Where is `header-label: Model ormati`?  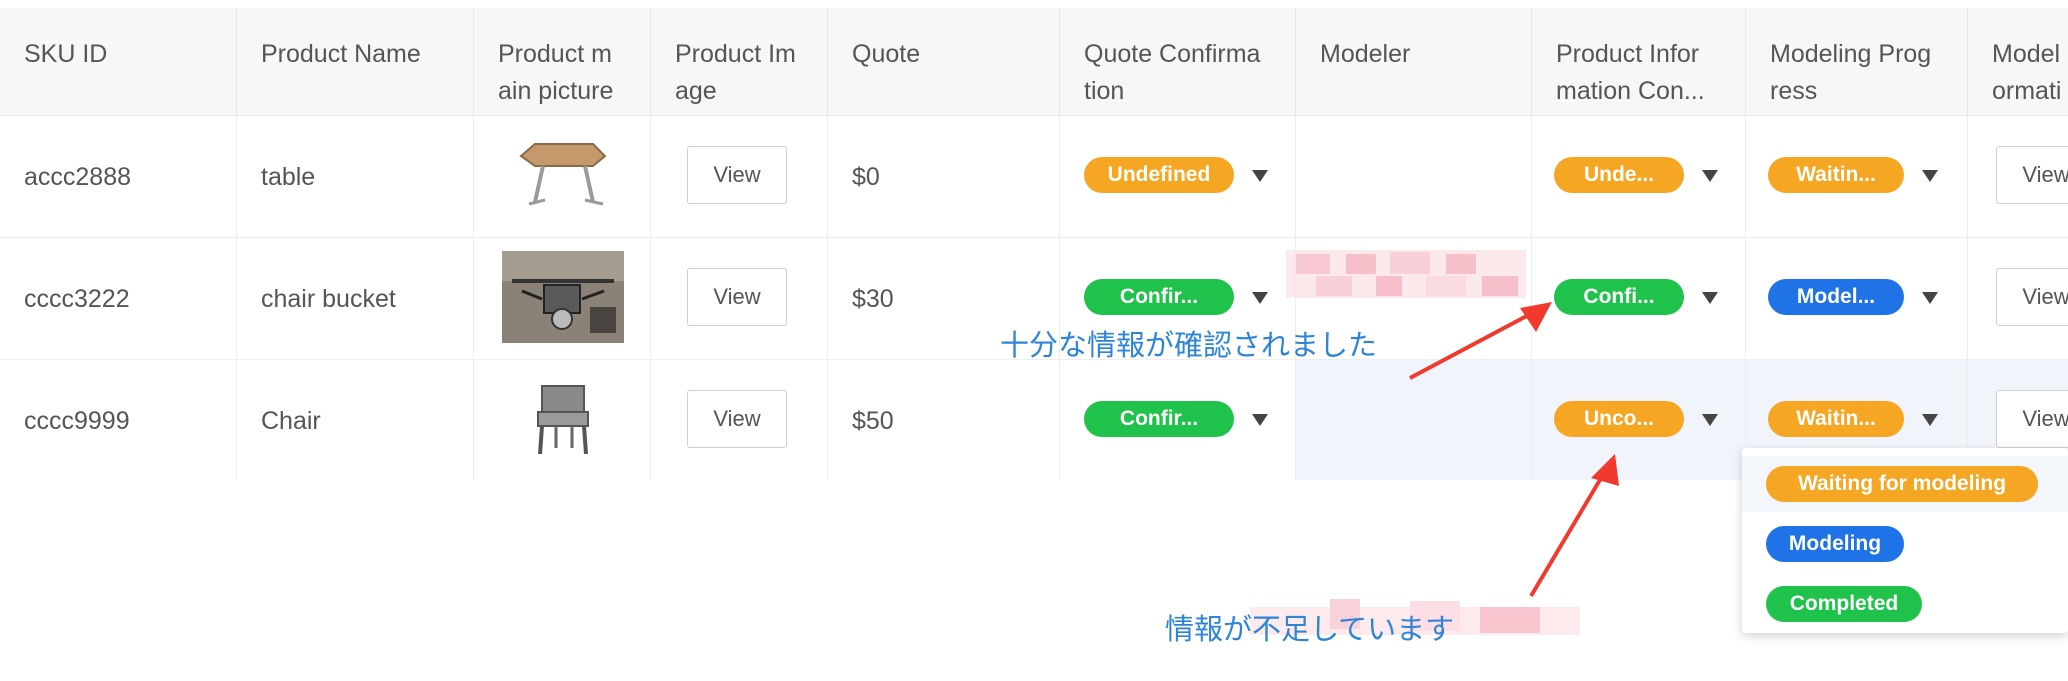 header-label: Model ormati is located at coordinates (2027, 72).